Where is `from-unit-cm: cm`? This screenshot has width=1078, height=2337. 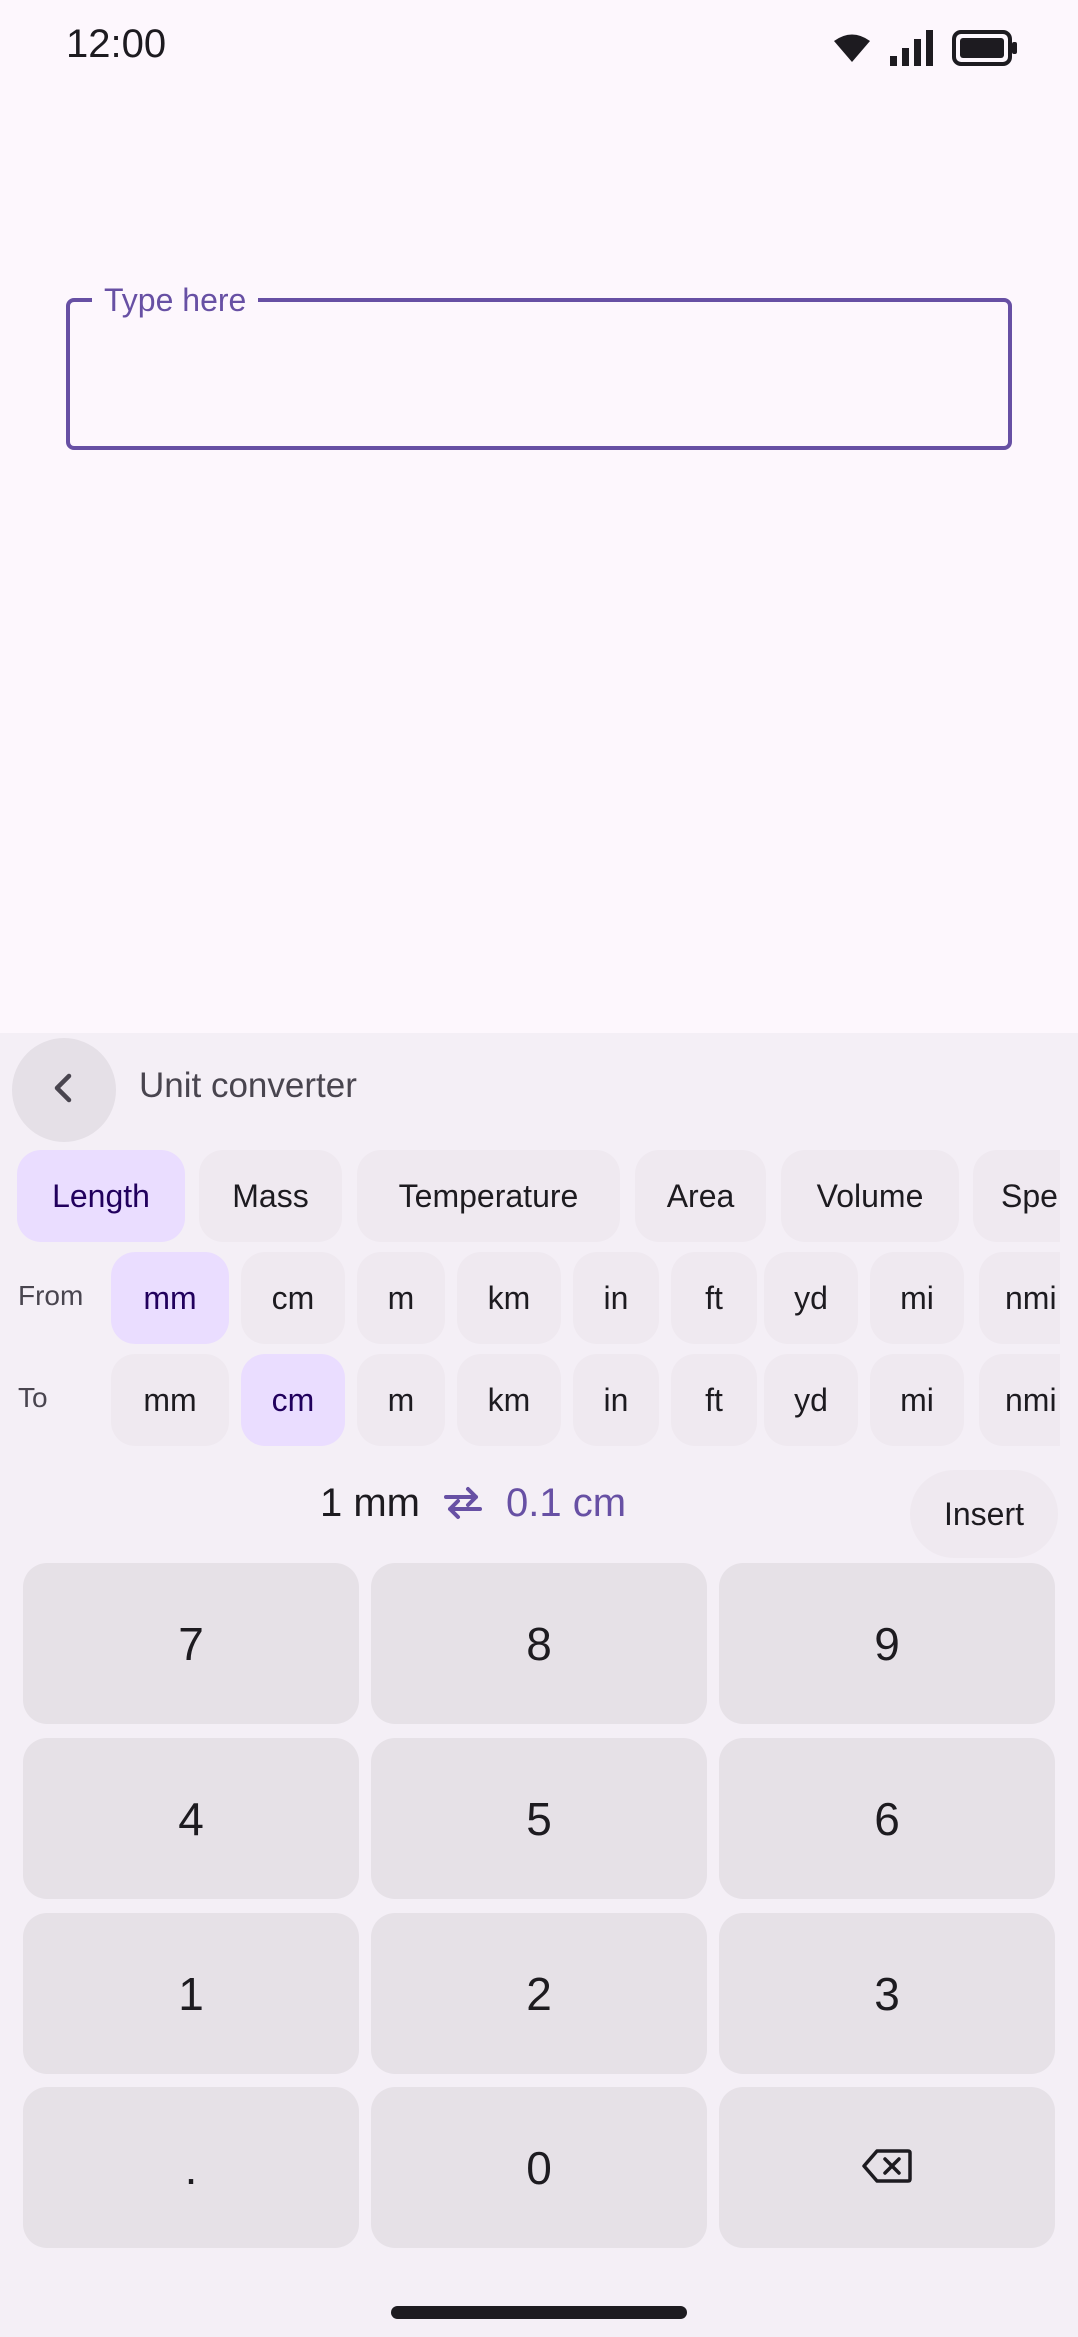 from-unit-cm: cm is located at coordinates (293, 1298).